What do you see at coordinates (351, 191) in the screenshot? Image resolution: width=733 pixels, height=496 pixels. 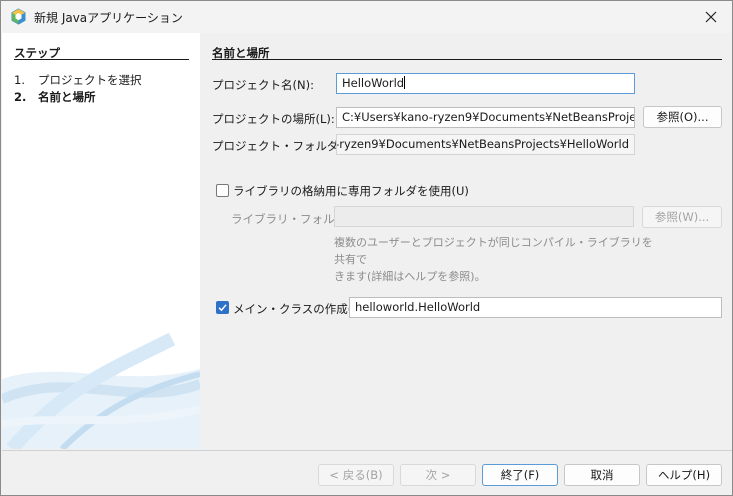 I see `library-folder-checkbox-label: ライブラリの格納用に専用フォルダを使用(U)` at bounding box center [351, 191].